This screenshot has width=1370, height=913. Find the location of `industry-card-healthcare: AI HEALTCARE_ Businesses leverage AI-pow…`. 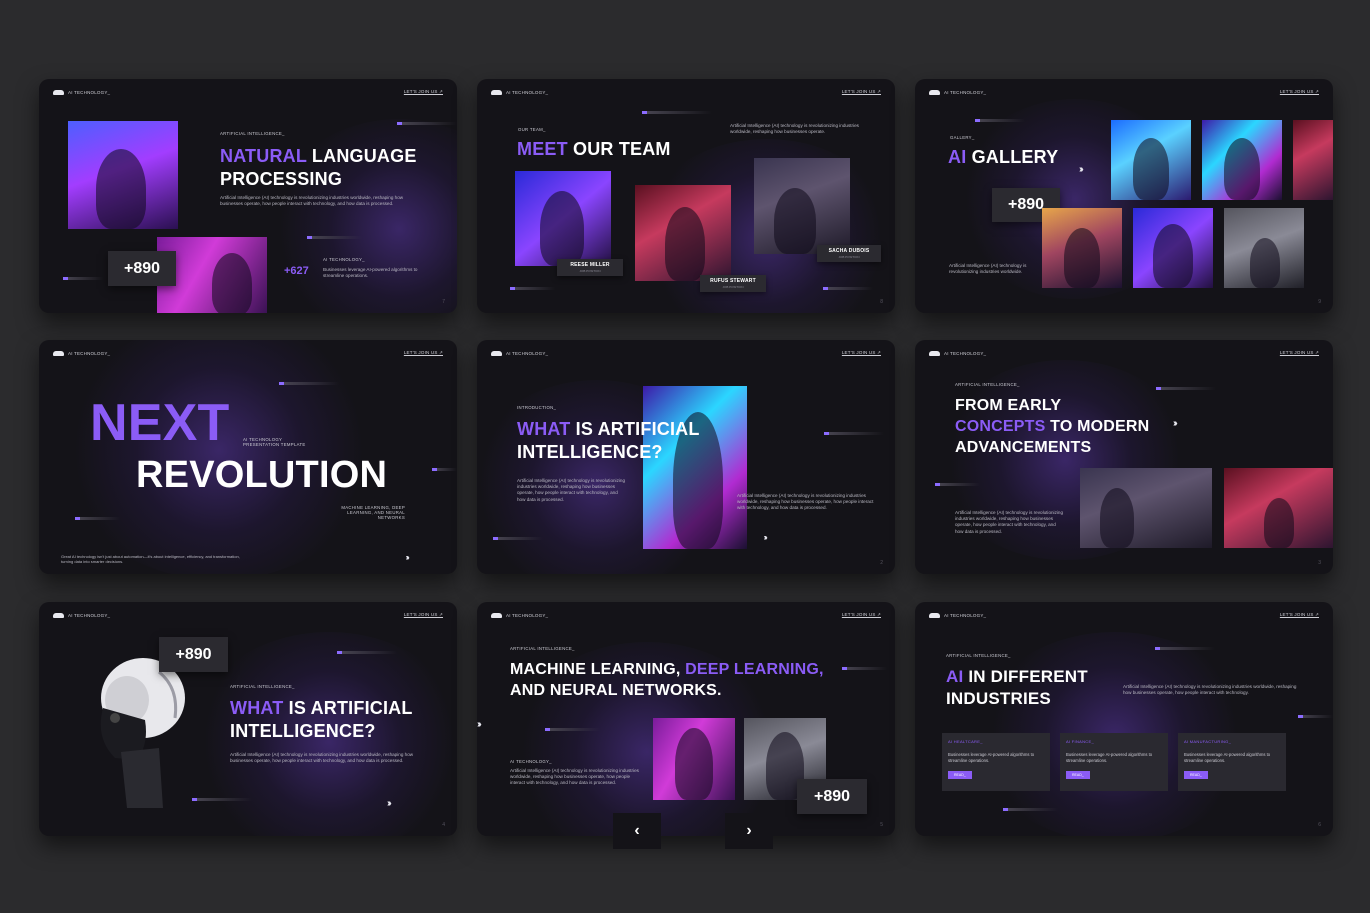

industry-card-healthcare: AI HEALTCARE_ Businesses leverage AI-pow… is located at coordinates (996, 762).